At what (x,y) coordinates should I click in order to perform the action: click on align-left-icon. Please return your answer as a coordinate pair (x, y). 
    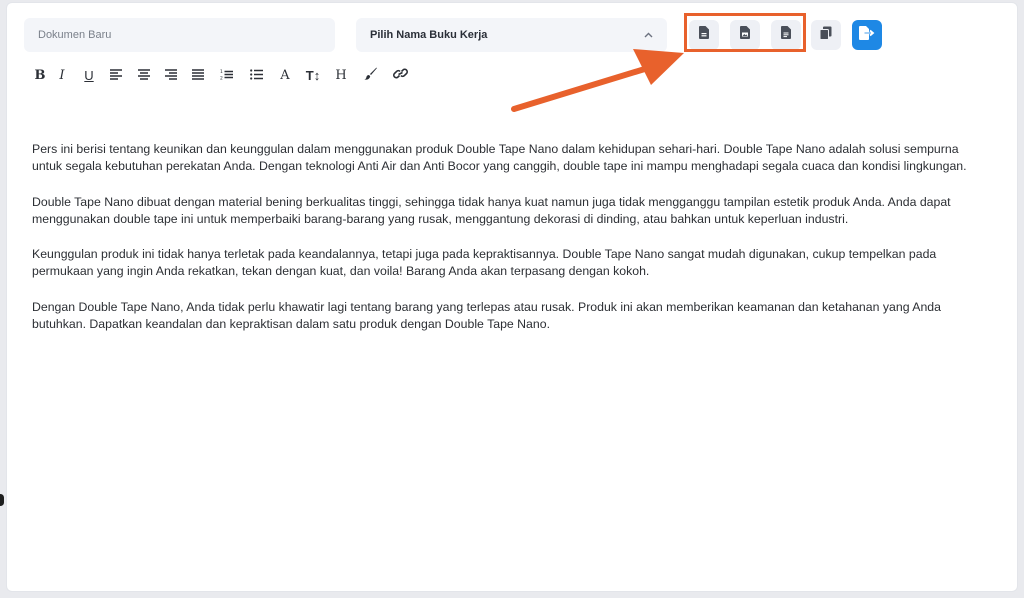
    Looking at the image, I should click on (116, 75).